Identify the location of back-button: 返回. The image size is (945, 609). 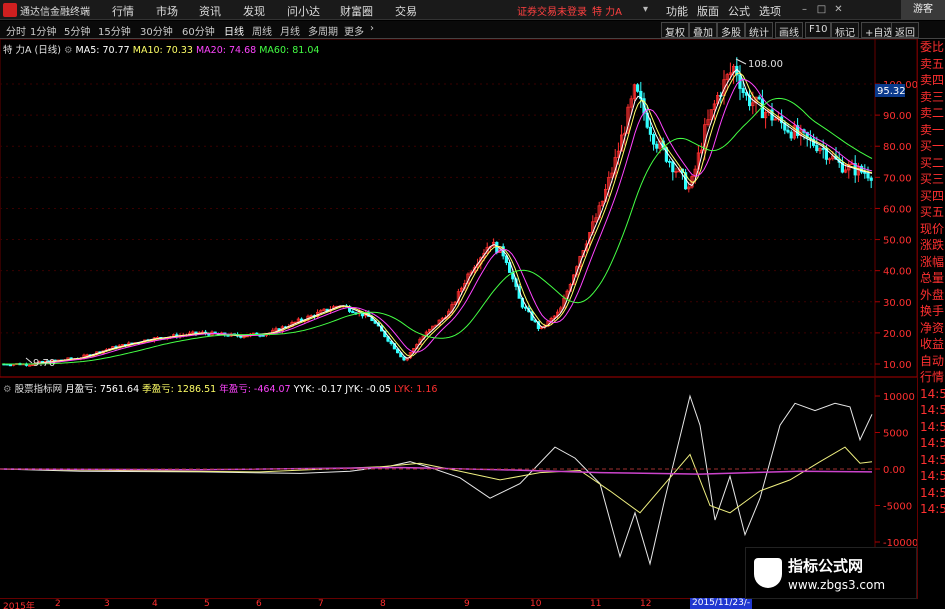
(905, 30).